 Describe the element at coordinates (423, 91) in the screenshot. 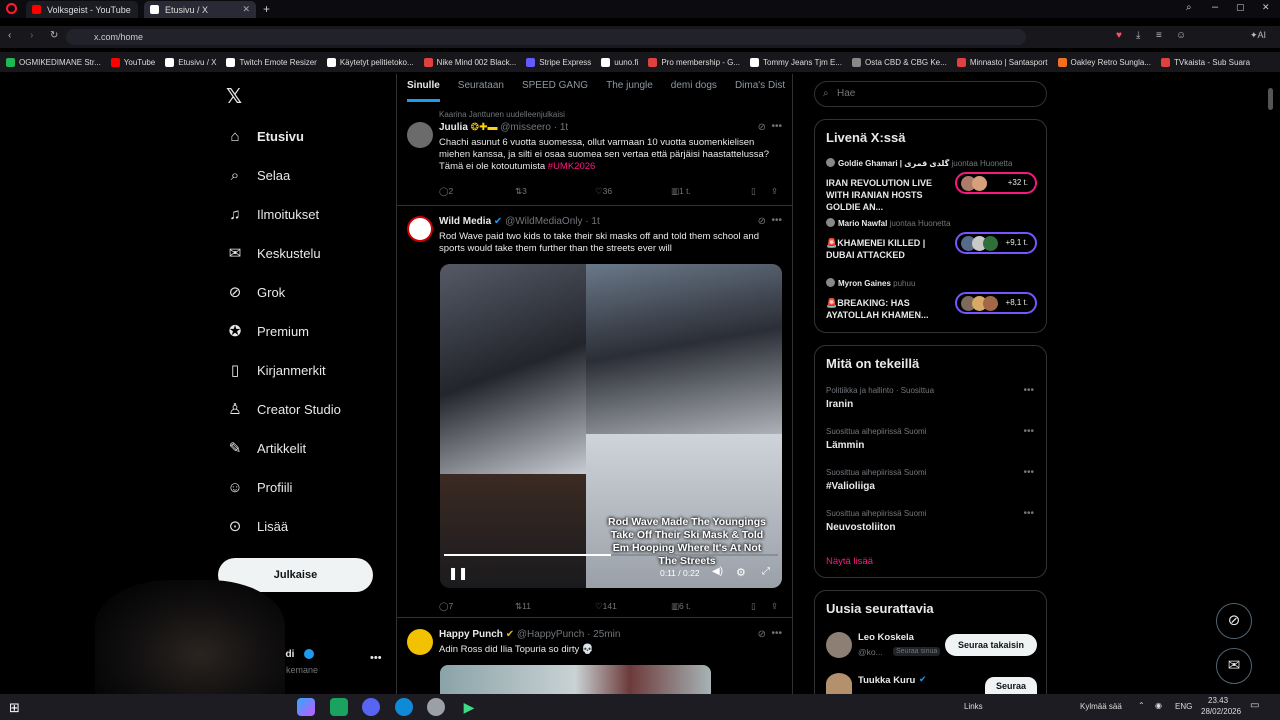

I see `timeline-tab: Sinulle` at that location.